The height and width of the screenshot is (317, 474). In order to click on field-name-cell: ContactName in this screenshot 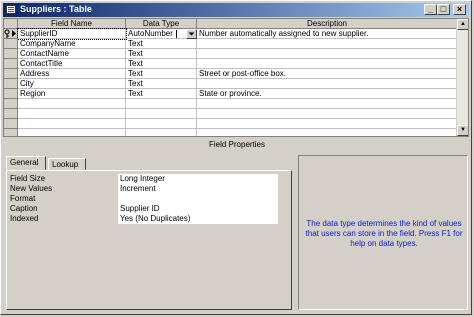, I will do `click(72, 54)`.